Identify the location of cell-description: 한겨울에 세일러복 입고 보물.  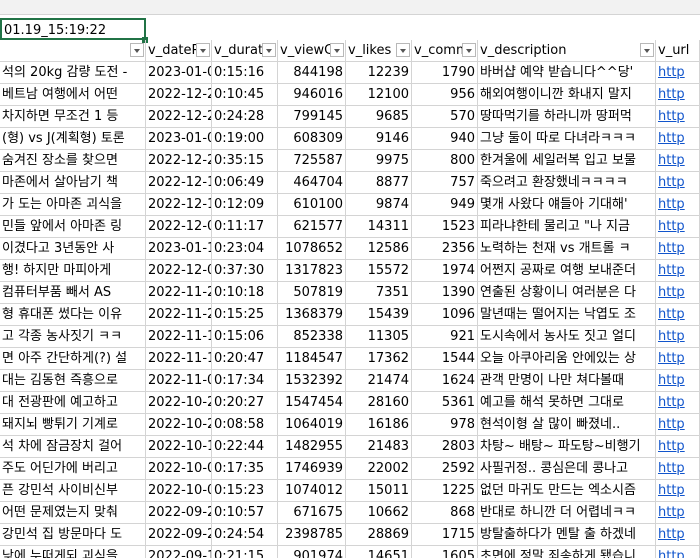
(567, 161).